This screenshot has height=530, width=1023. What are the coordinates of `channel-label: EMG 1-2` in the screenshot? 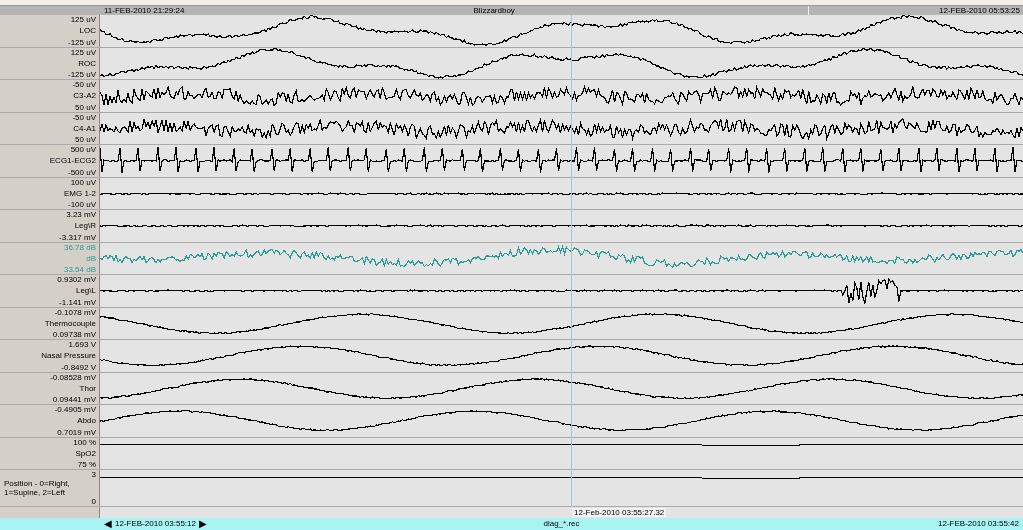 It's located at (80, 193).